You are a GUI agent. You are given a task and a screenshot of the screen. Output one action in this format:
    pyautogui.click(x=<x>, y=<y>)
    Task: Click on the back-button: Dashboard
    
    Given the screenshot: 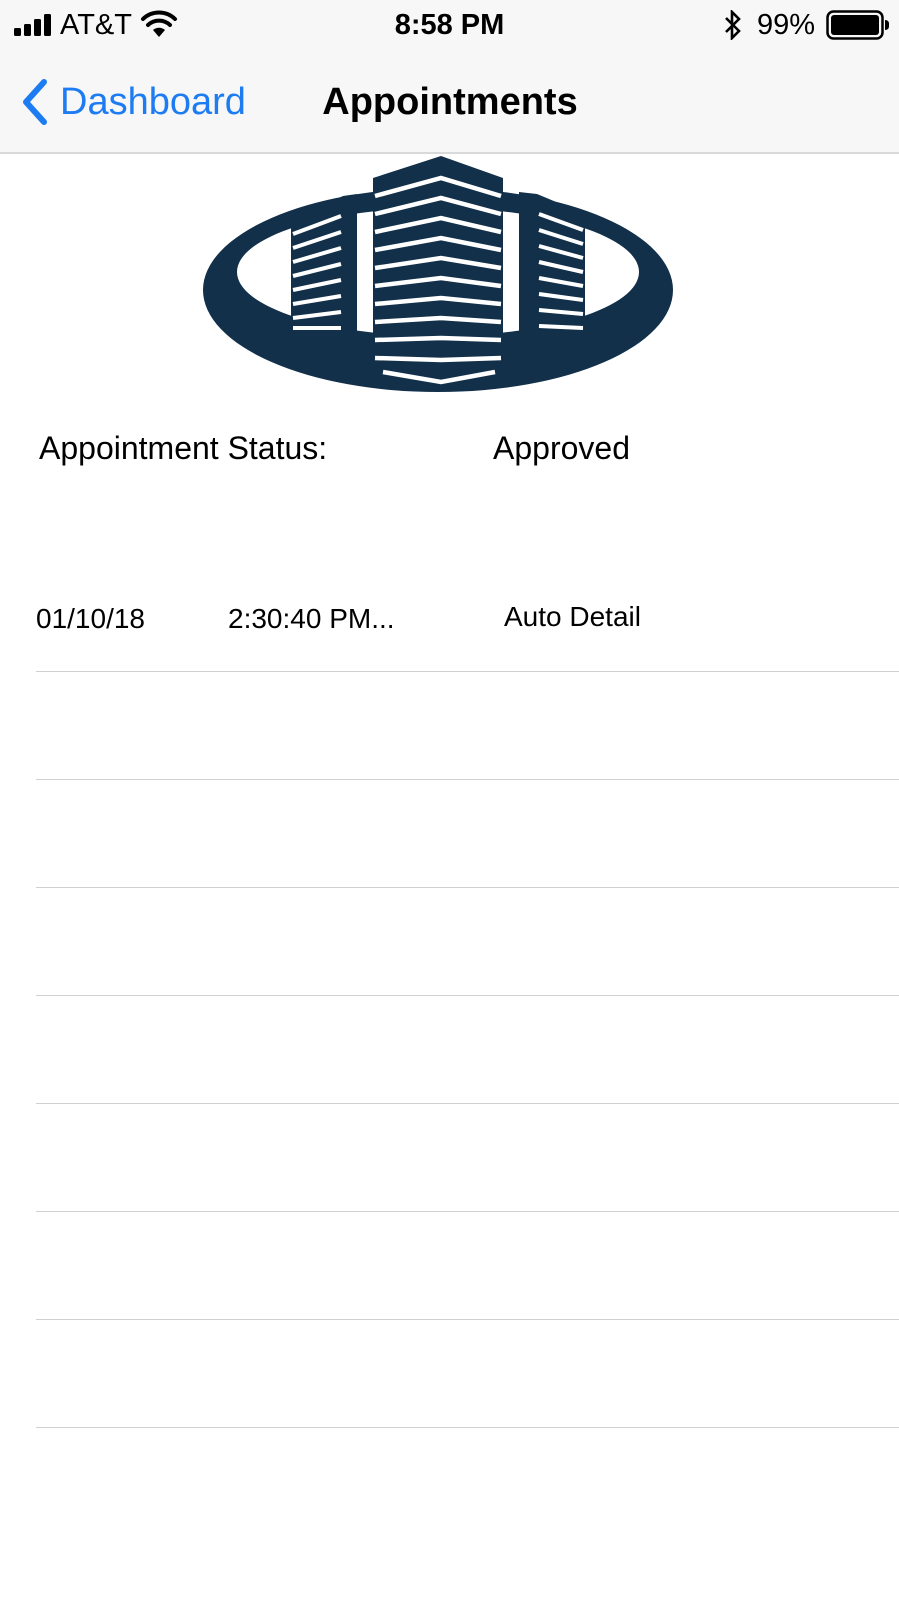 What is the action you would take?
    pyautogui.click(x=132, y=102)
    